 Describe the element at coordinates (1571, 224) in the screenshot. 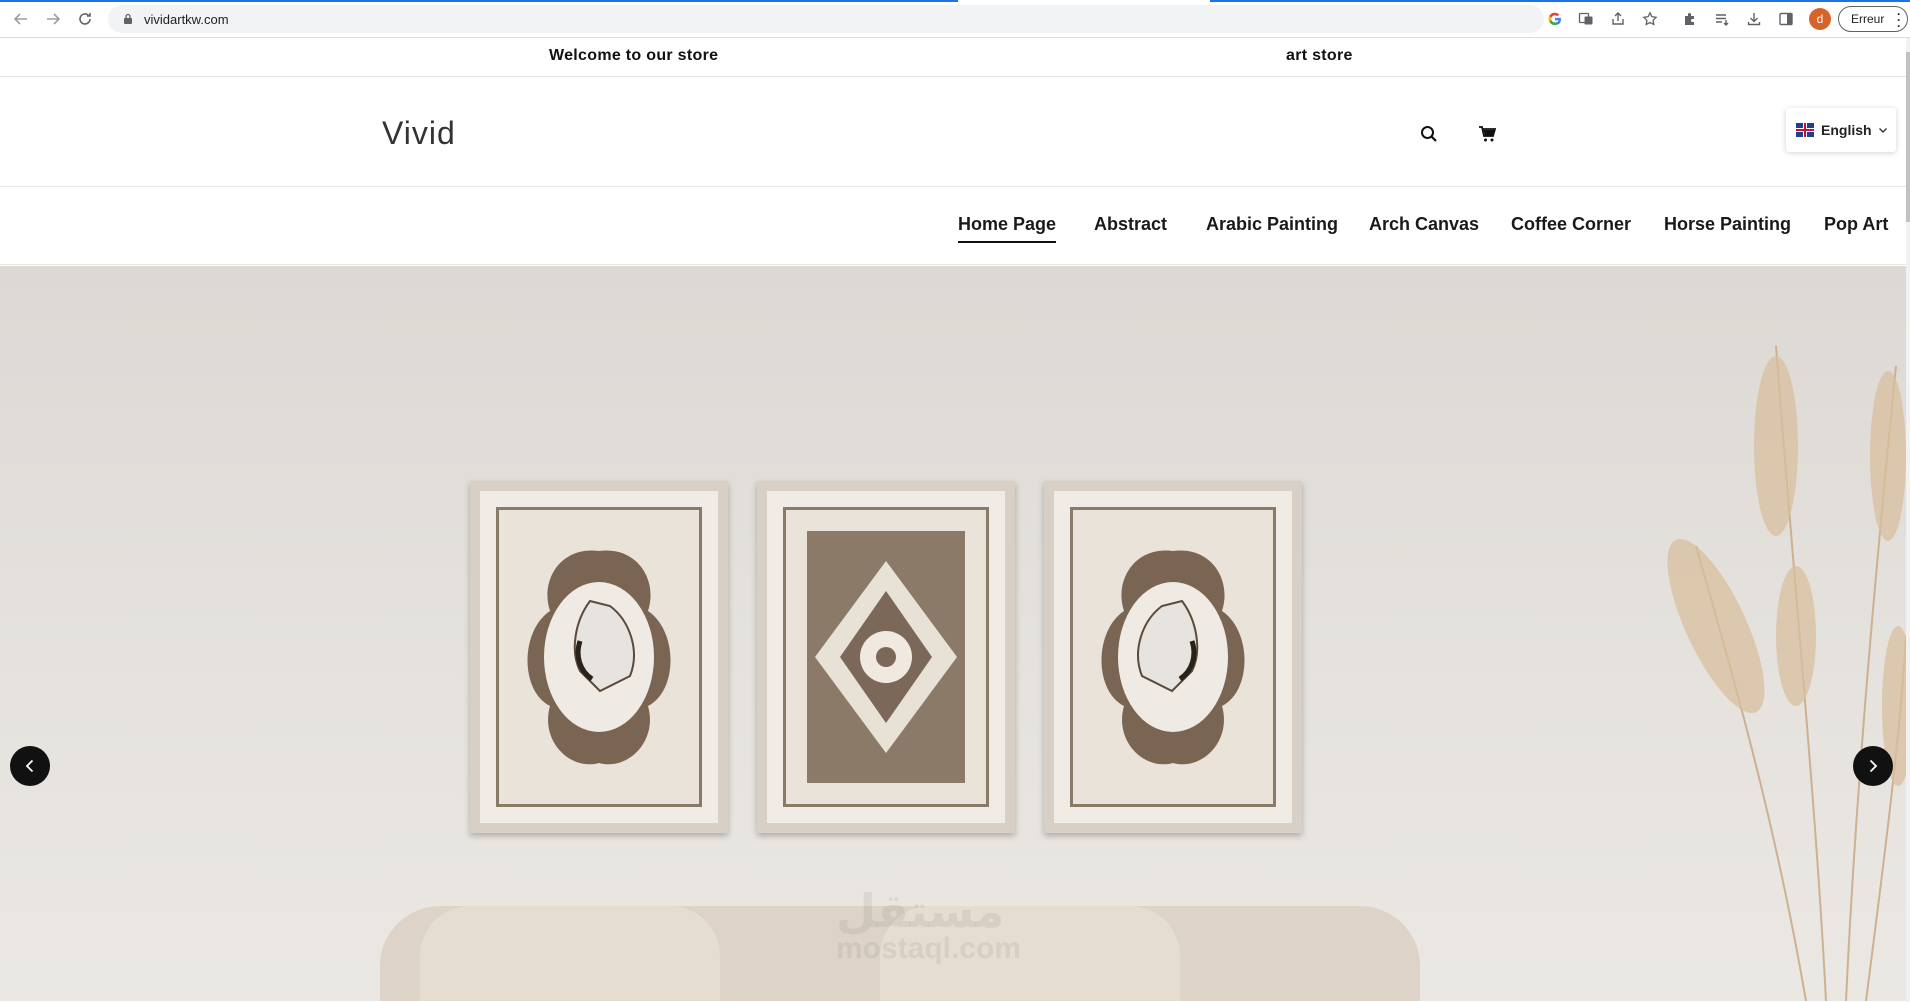

I see `nav-coffee-corner: Coffee Corner` at that location.